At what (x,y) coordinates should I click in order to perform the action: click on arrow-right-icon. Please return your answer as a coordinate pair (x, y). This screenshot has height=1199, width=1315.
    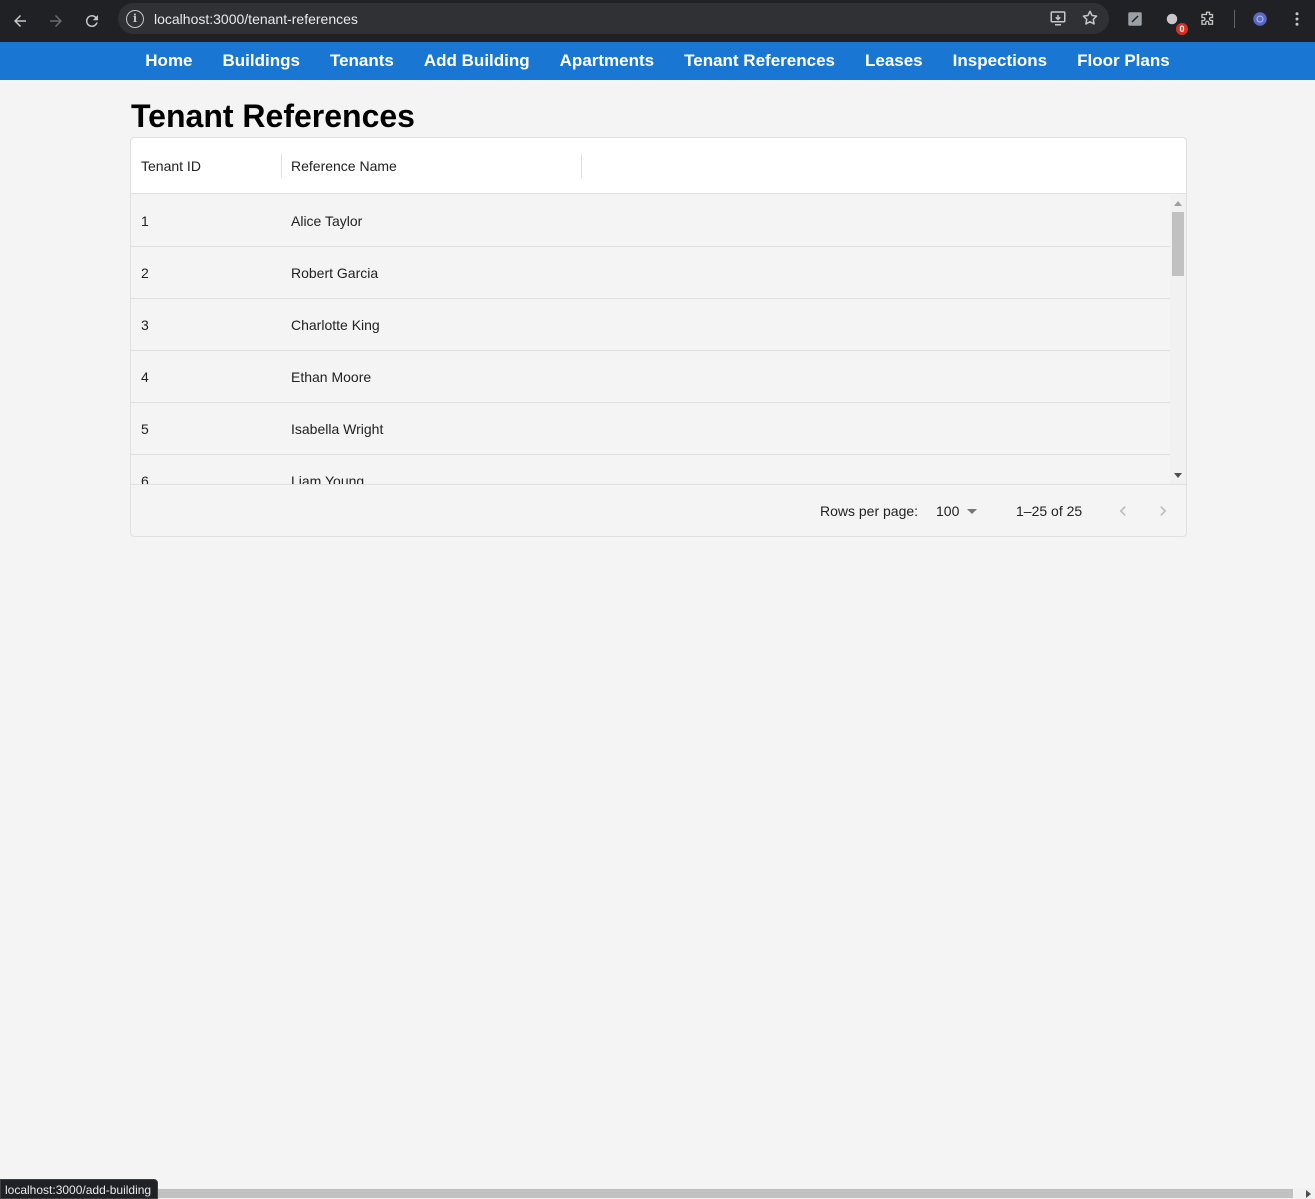
    Looking at the image, I should click on (56, 21).